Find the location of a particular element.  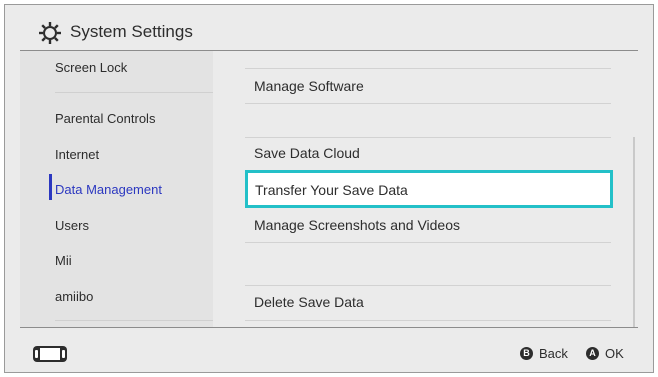

menu-item-transfer-save-data: Transfer Your Save Data is located at coordinates (429, 189).